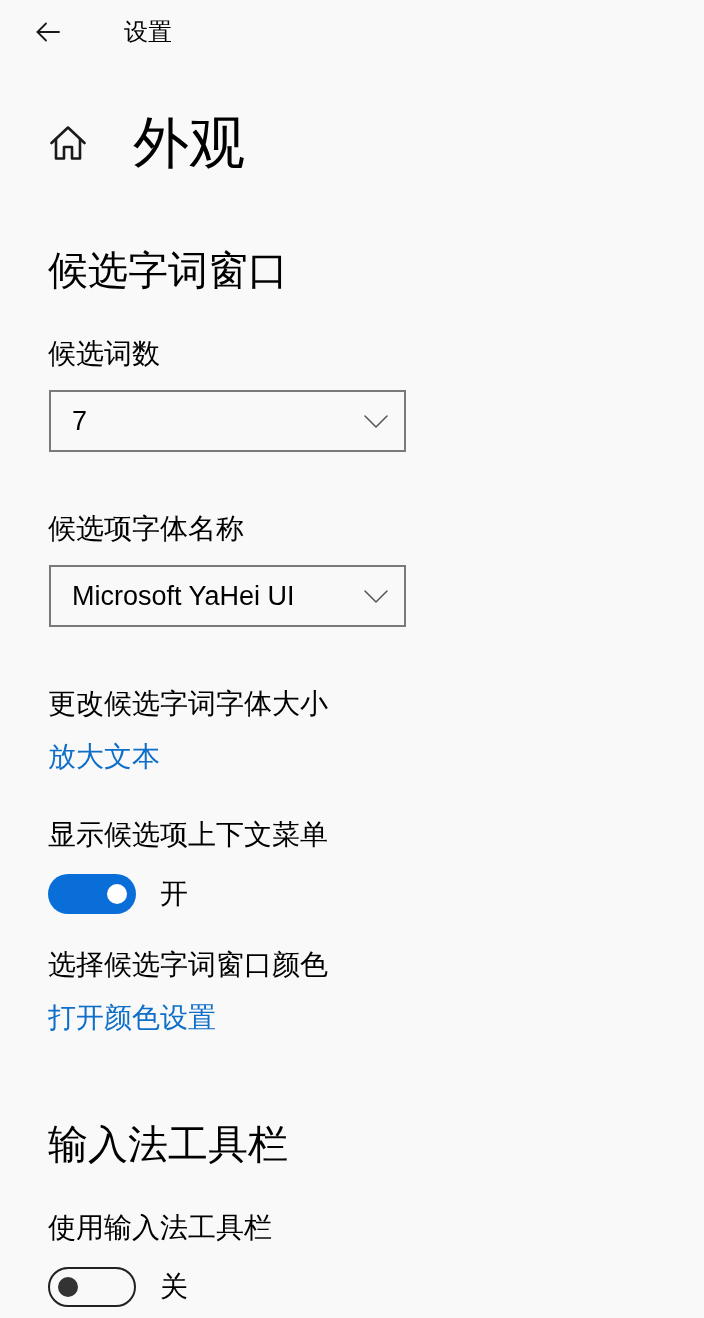 The width and height of the screenshot is (704, 1318). Describe the element at coordinates (188, 835) in the screenshot. I see `setting-label: 显示候选项上下文菜单` at that location.